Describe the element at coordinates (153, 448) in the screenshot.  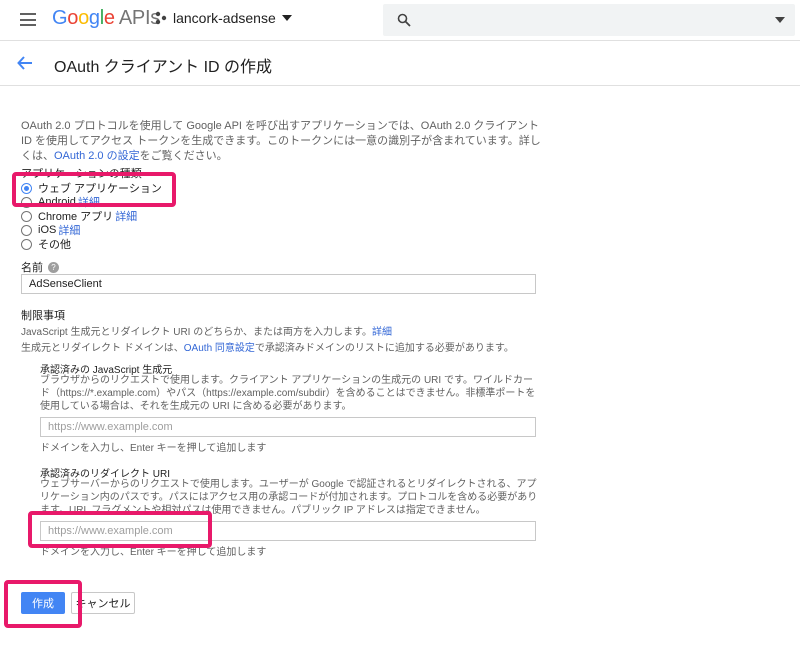
I see `js-origin-hint: ドメインを入力し、Enter キーを押して追加します` at that location.